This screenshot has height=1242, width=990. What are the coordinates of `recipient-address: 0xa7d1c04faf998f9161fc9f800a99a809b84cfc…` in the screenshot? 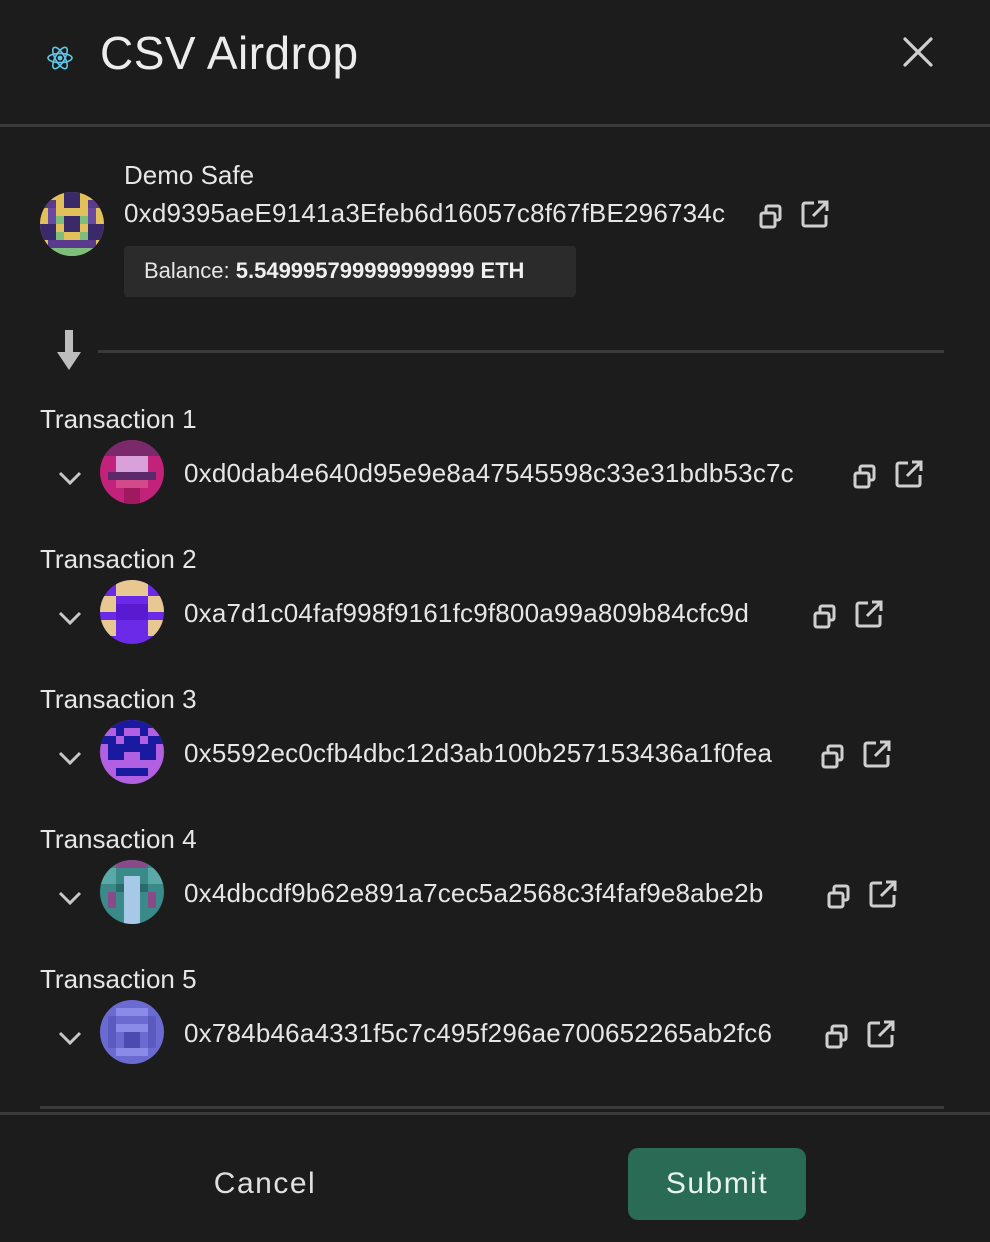 It's located at (467, 613).